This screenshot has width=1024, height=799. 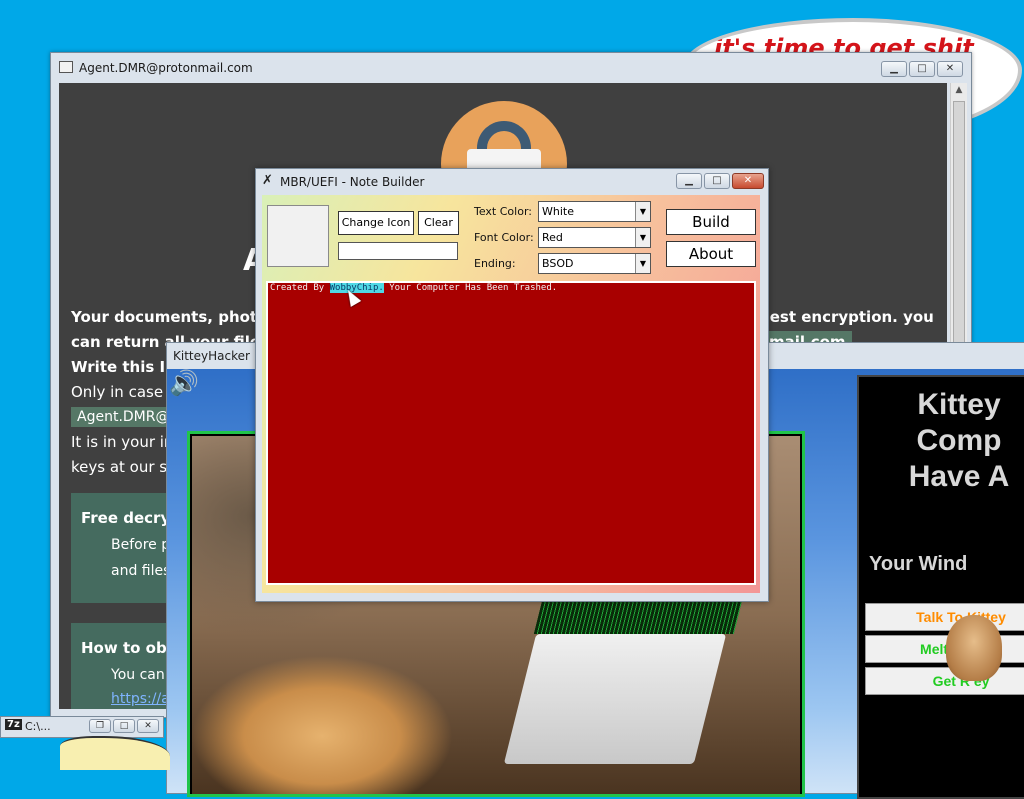 What do you see at coordinates (959, 440) in the screenshot?
I see `kittey-title-line-2: Comp` at bounding box center [959, 440].